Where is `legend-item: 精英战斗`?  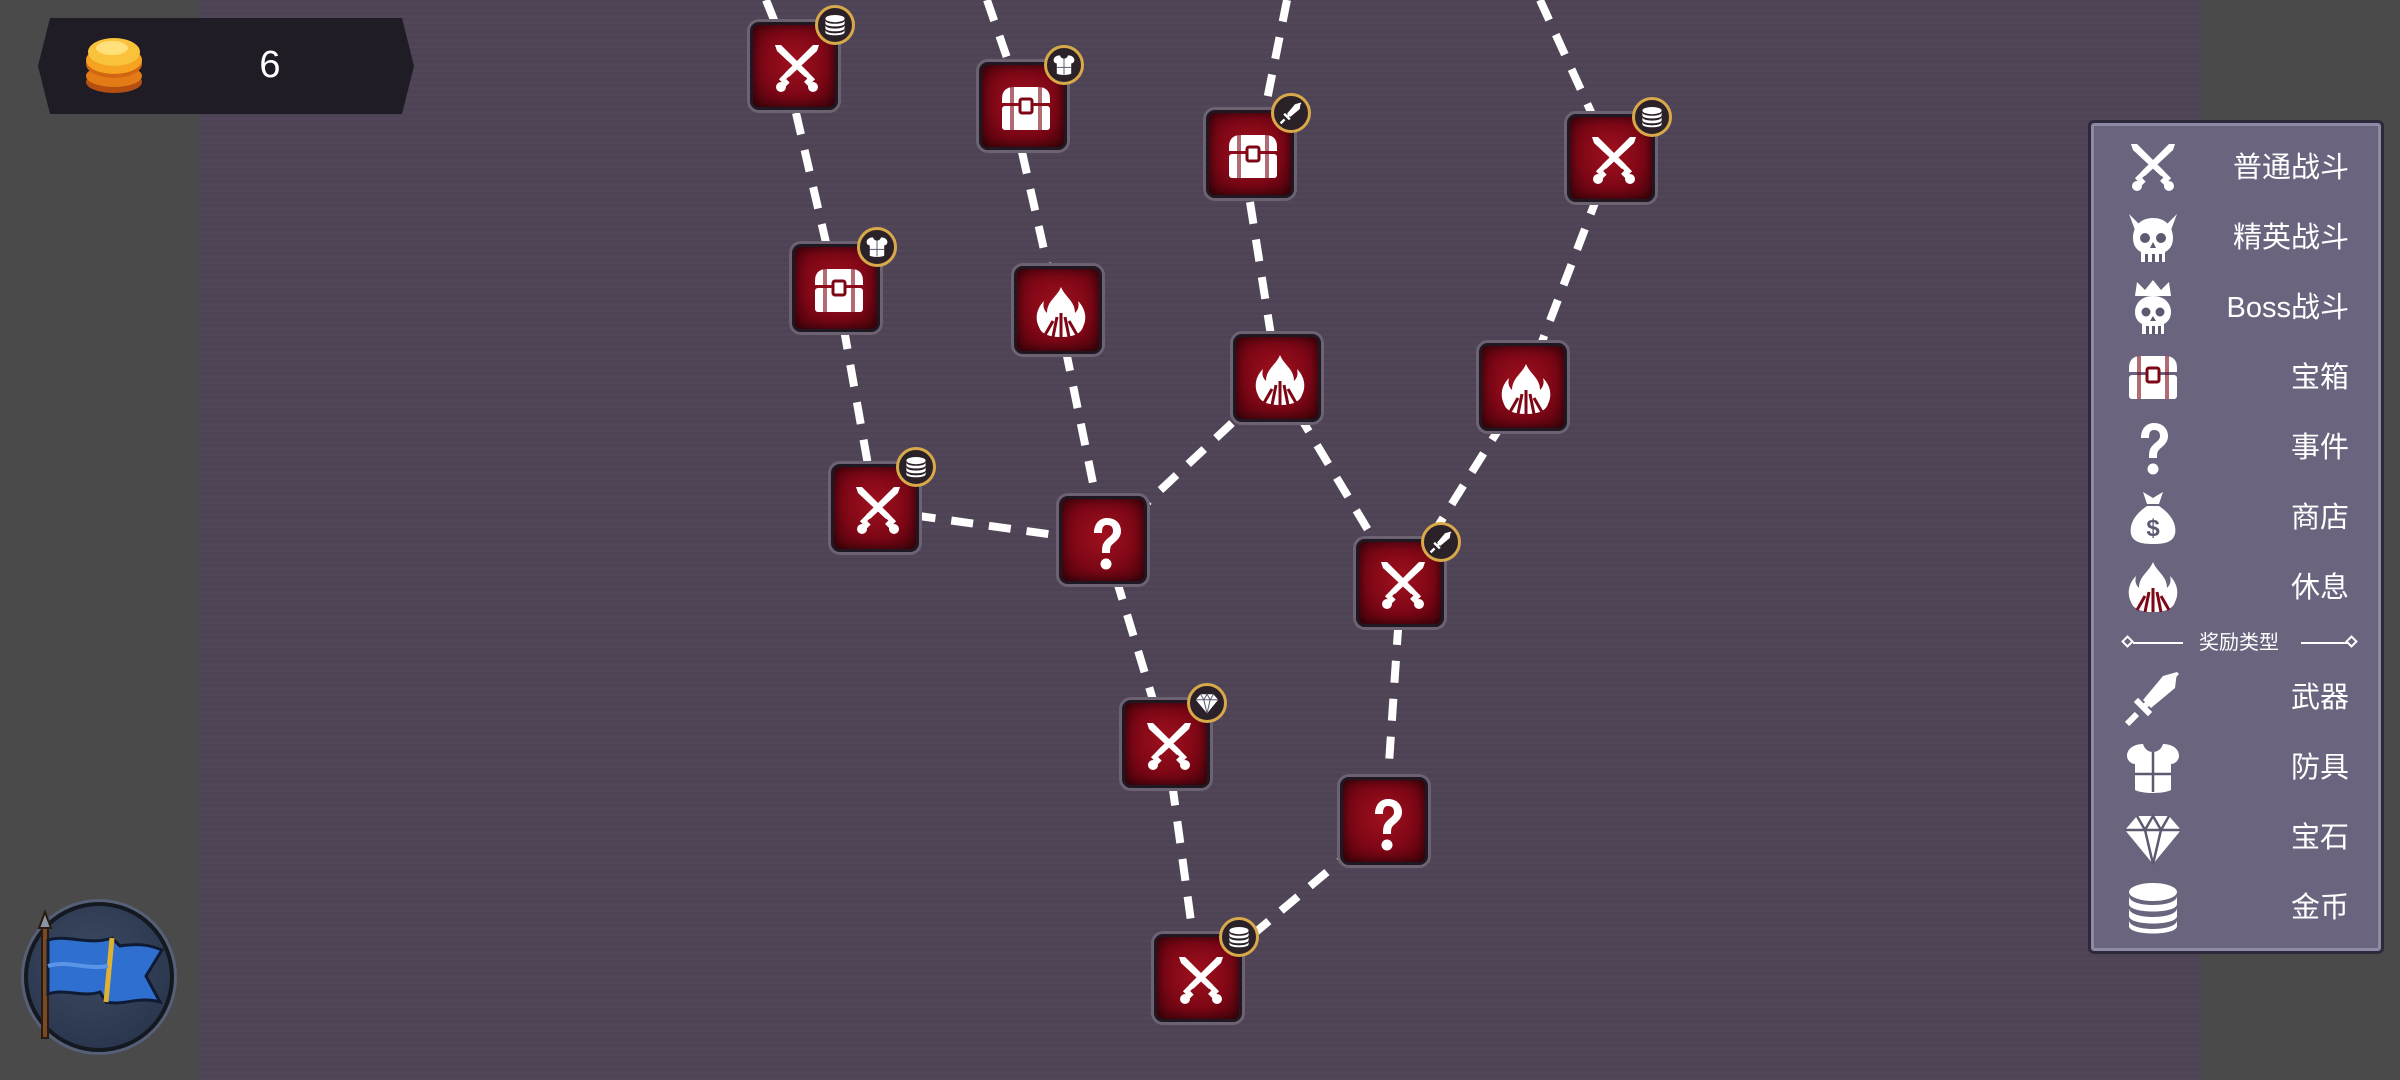
legend-item: 精英战斗 is located at coordinates (2239, 238).